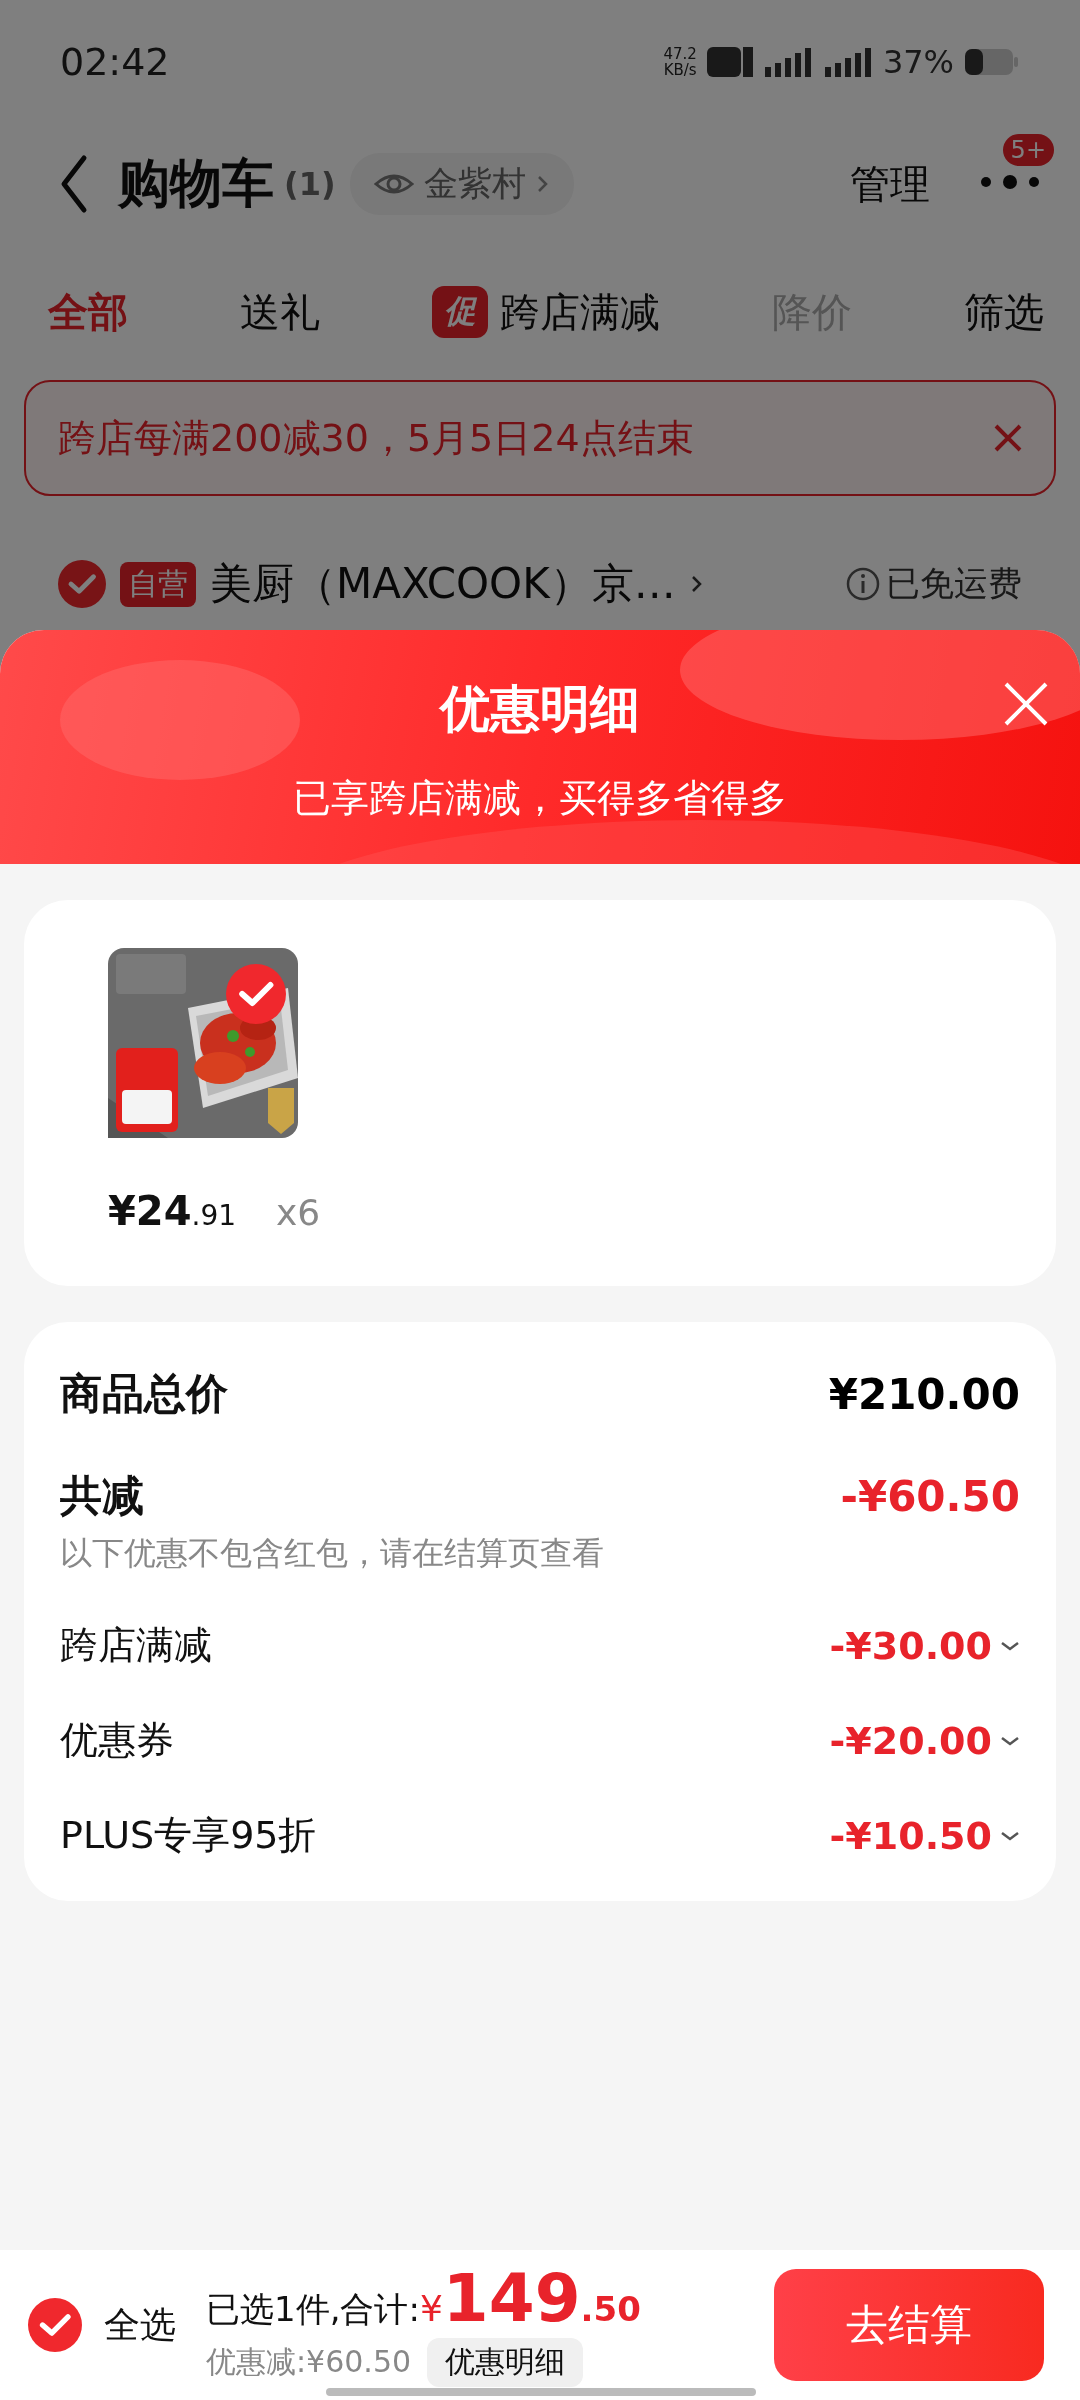 The height and width of the screenshot is (2400, 1080). What do you see at coordinates (461, 184) in the screenshot?
I see `location-chip: 金紫村` at bounding box center [461, 184].